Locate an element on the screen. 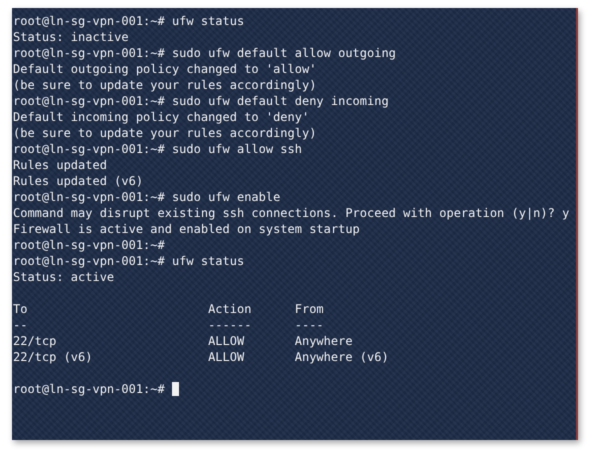 The width and height of the screenshot is (599, 461). terminal-line: Default outgoing policy changed to 'allow' is located at coordinates (164, 69).